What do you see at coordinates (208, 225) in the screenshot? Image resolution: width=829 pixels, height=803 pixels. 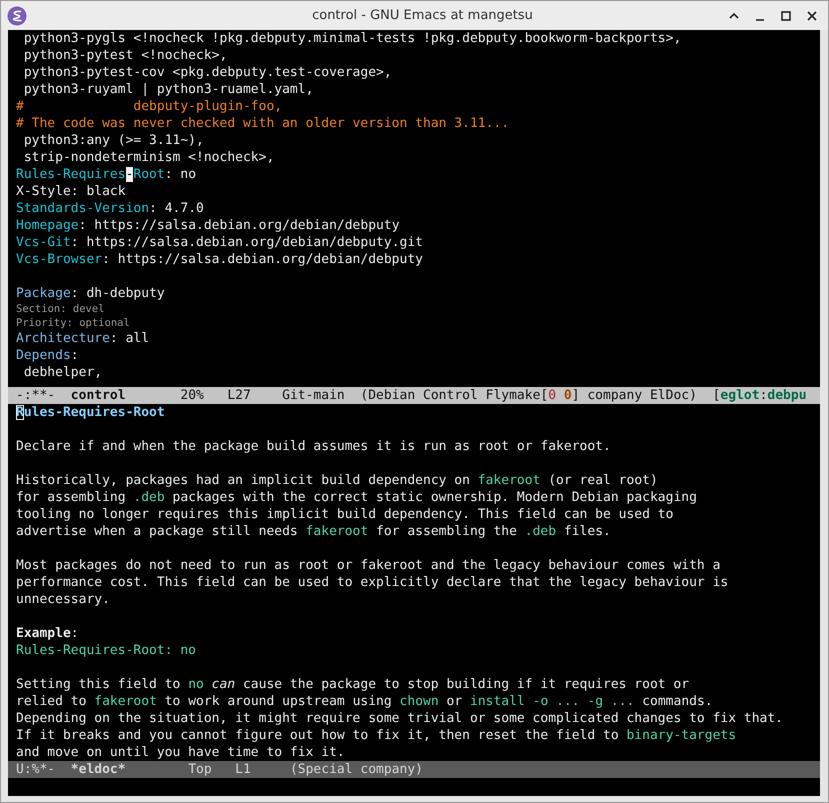 I see `editor-line: Homepage: https://salsa.debian.org/debian/debputy` at bounding box center [208, 225].